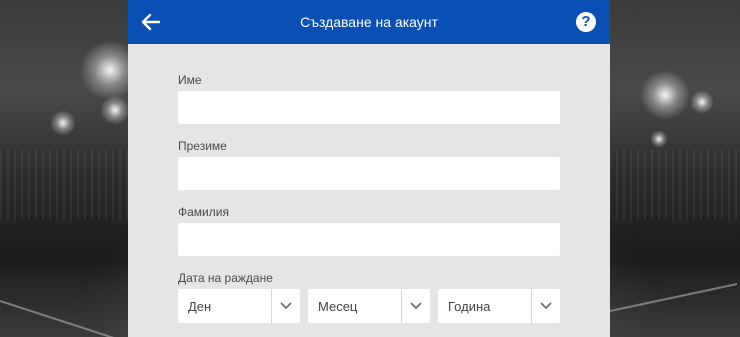 This screenshot has height=337, width=740. I want to click on day-select-value: Ден, so click(200, 306).